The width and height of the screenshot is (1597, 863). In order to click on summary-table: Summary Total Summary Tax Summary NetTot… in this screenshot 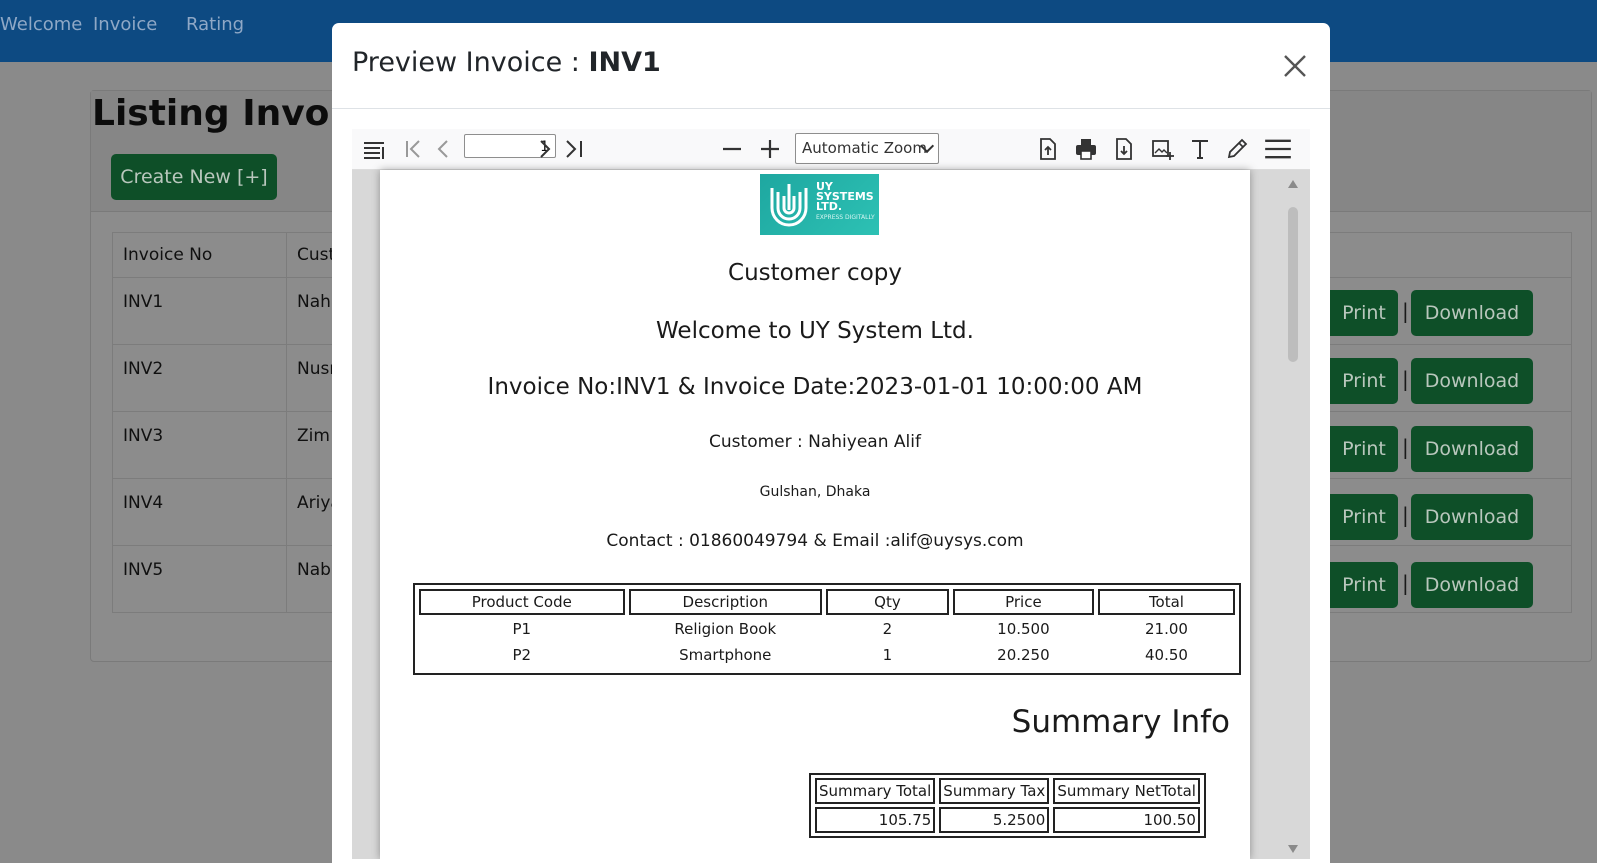, I will do `click(1007, 805)`.